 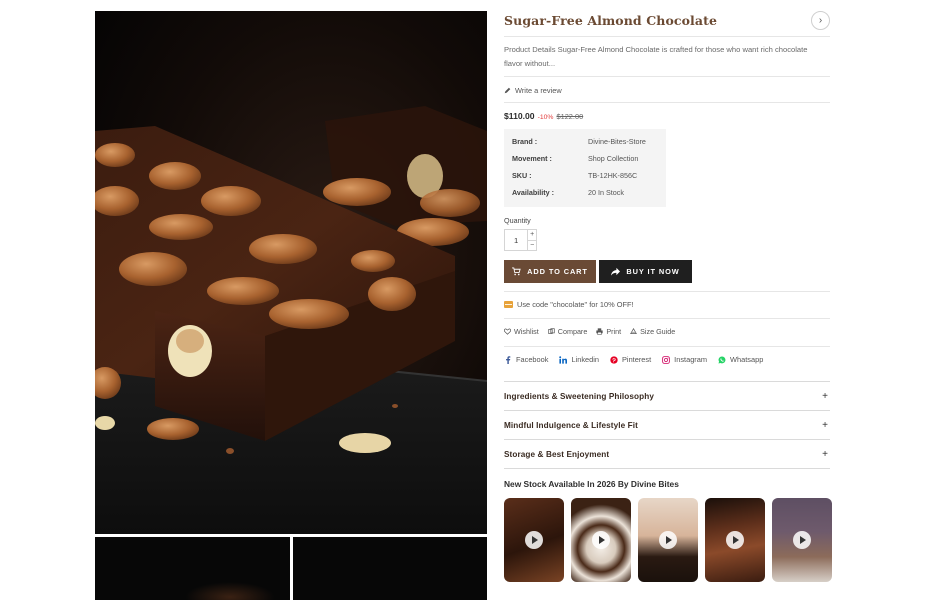 What do you see at coordinates (653, 271) in the screenshot?
I see `buy-now-label: BUY IT NOW` at bounding box center [653, 271].